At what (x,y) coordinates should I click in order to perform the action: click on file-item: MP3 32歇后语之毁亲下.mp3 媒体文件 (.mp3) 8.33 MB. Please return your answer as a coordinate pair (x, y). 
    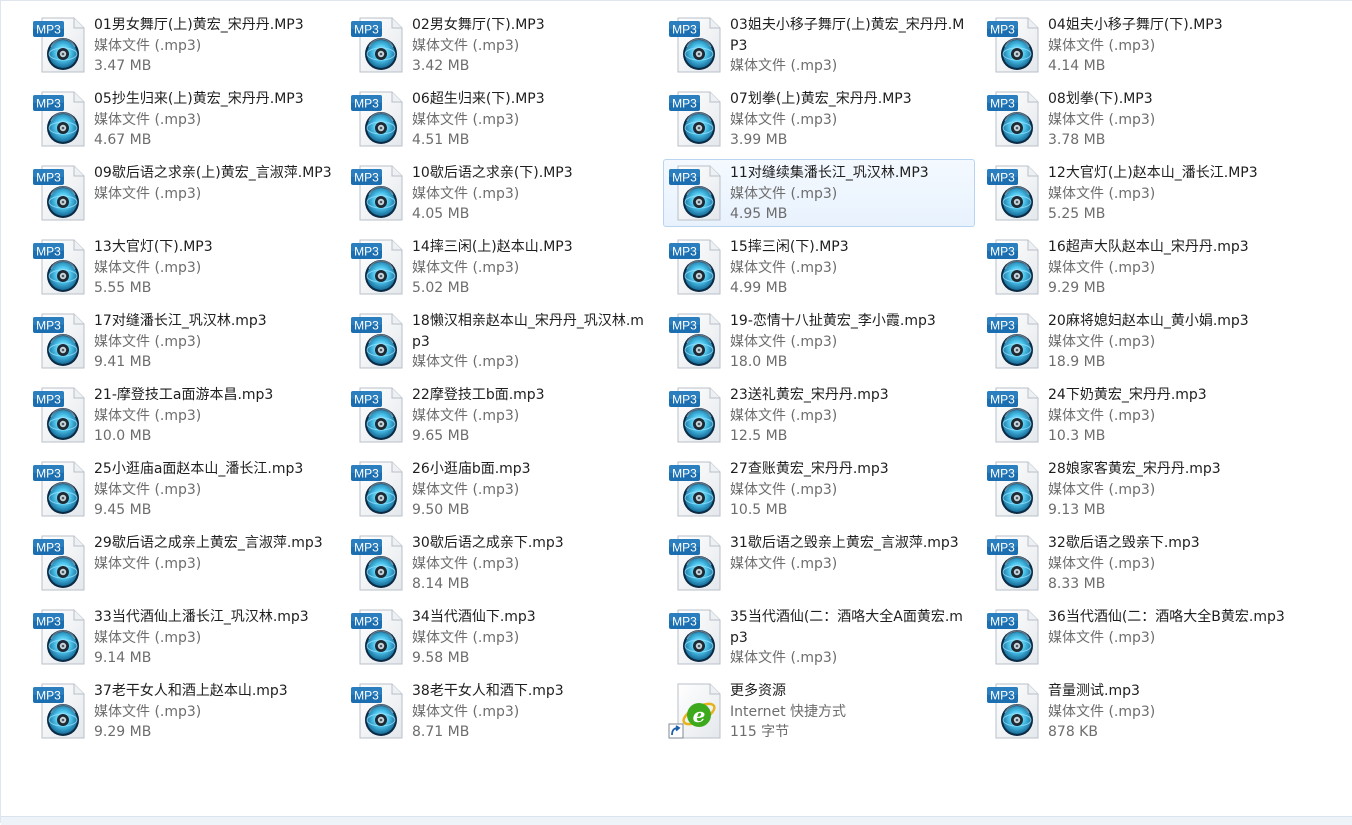
    Looking at the image, I should click on (1137, 563).